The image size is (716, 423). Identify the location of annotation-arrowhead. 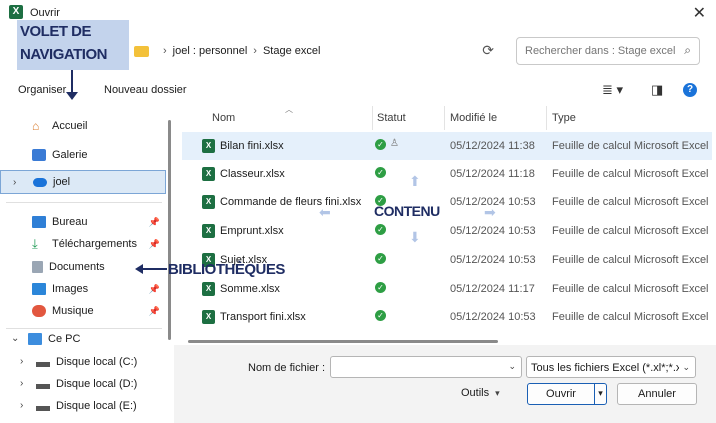
(139, 269).